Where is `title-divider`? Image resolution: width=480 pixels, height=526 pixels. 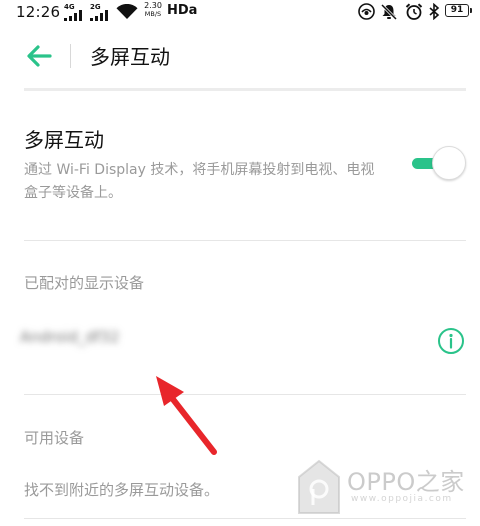
title-divider is located at coordinates (70, 56).